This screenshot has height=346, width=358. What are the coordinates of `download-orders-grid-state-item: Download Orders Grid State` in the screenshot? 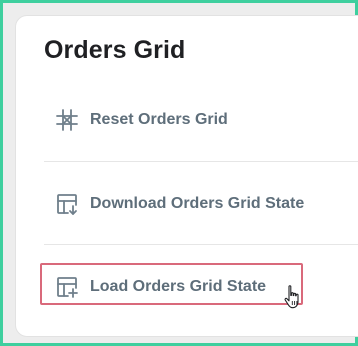 It's located at (201, 204).